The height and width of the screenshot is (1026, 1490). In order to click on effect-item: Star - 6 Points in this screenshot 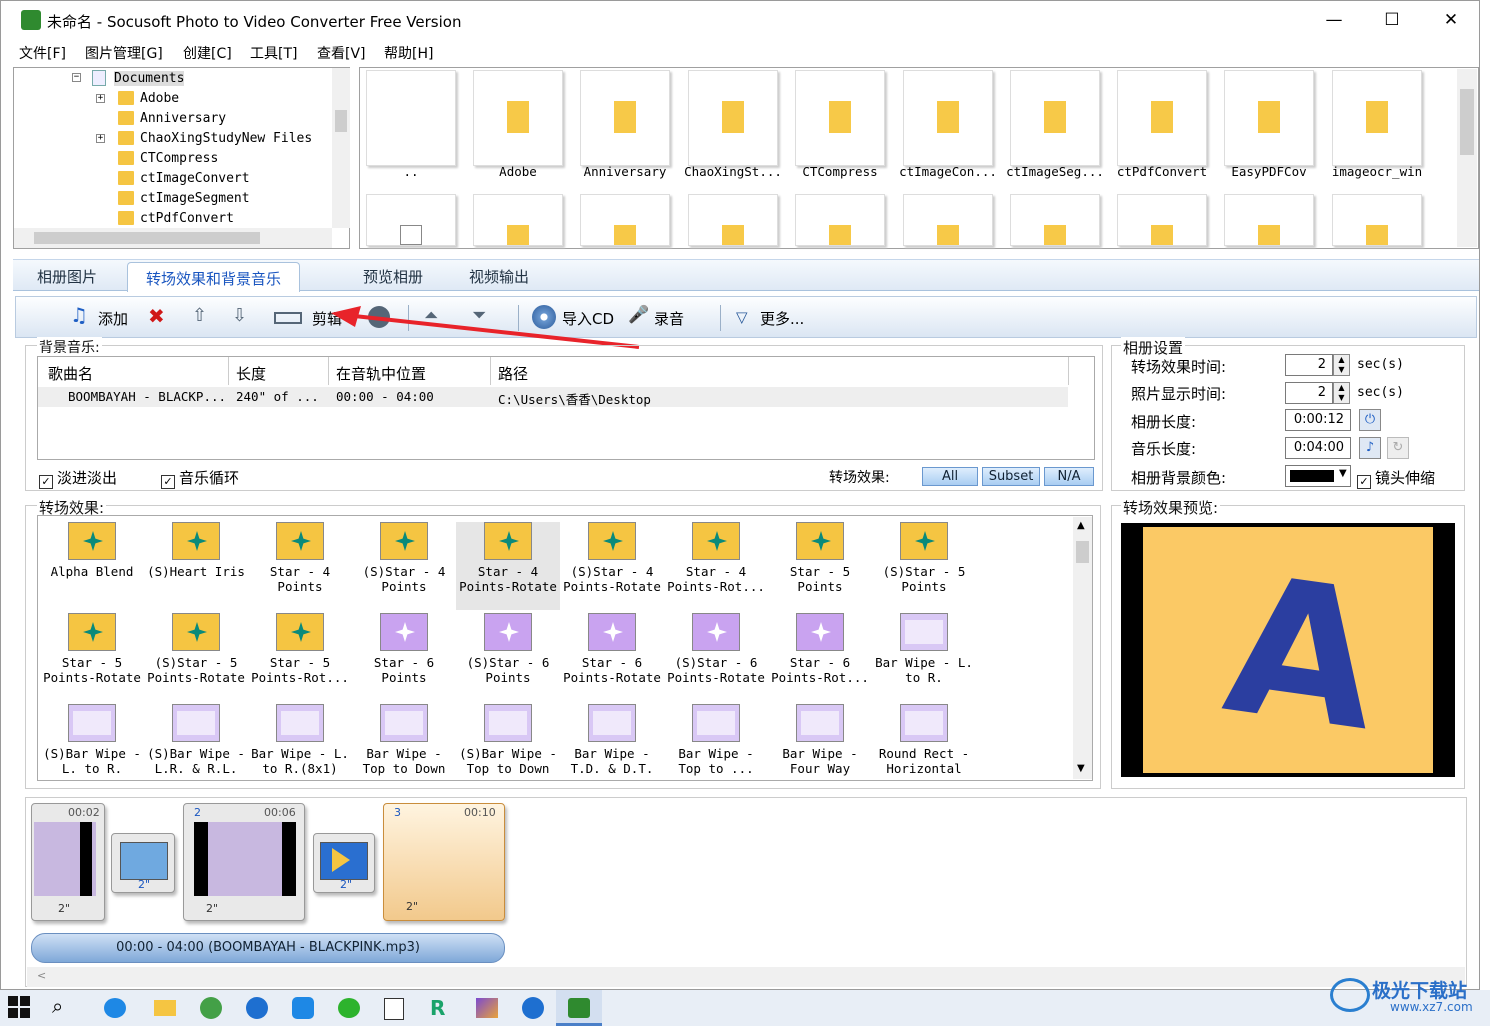, I will do `click(404, 657)`.